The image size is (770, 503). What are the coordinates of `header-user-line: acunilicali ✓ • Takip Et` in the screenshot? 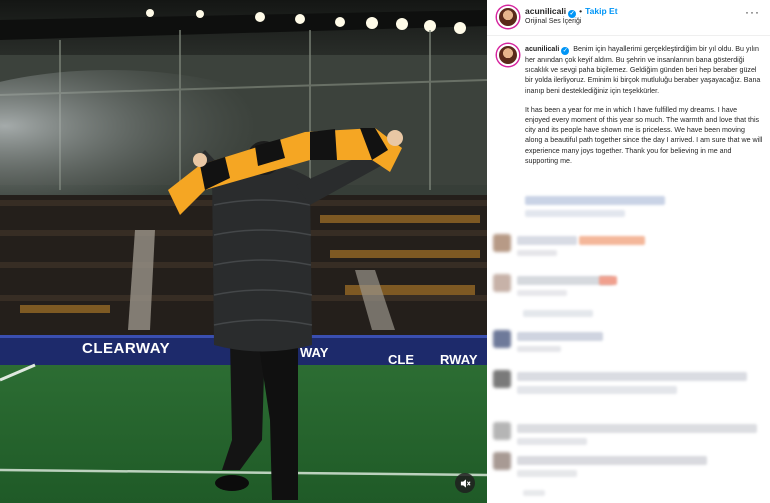 It's located at (571, 12).